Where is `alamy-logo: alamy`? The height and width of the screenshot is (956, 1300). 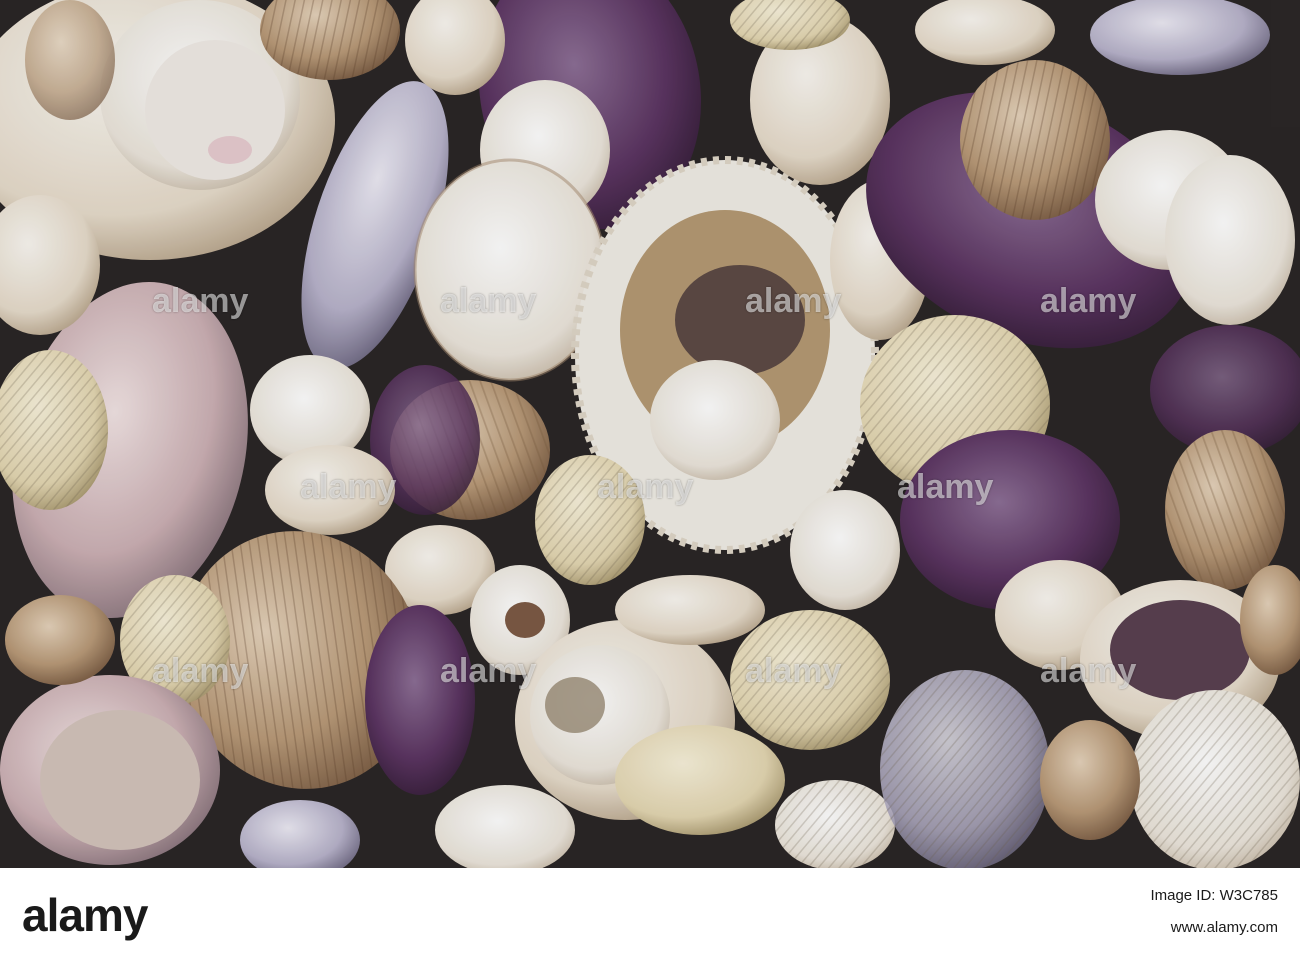 alamy-logo: alamy is located at coordinates (85, 915).